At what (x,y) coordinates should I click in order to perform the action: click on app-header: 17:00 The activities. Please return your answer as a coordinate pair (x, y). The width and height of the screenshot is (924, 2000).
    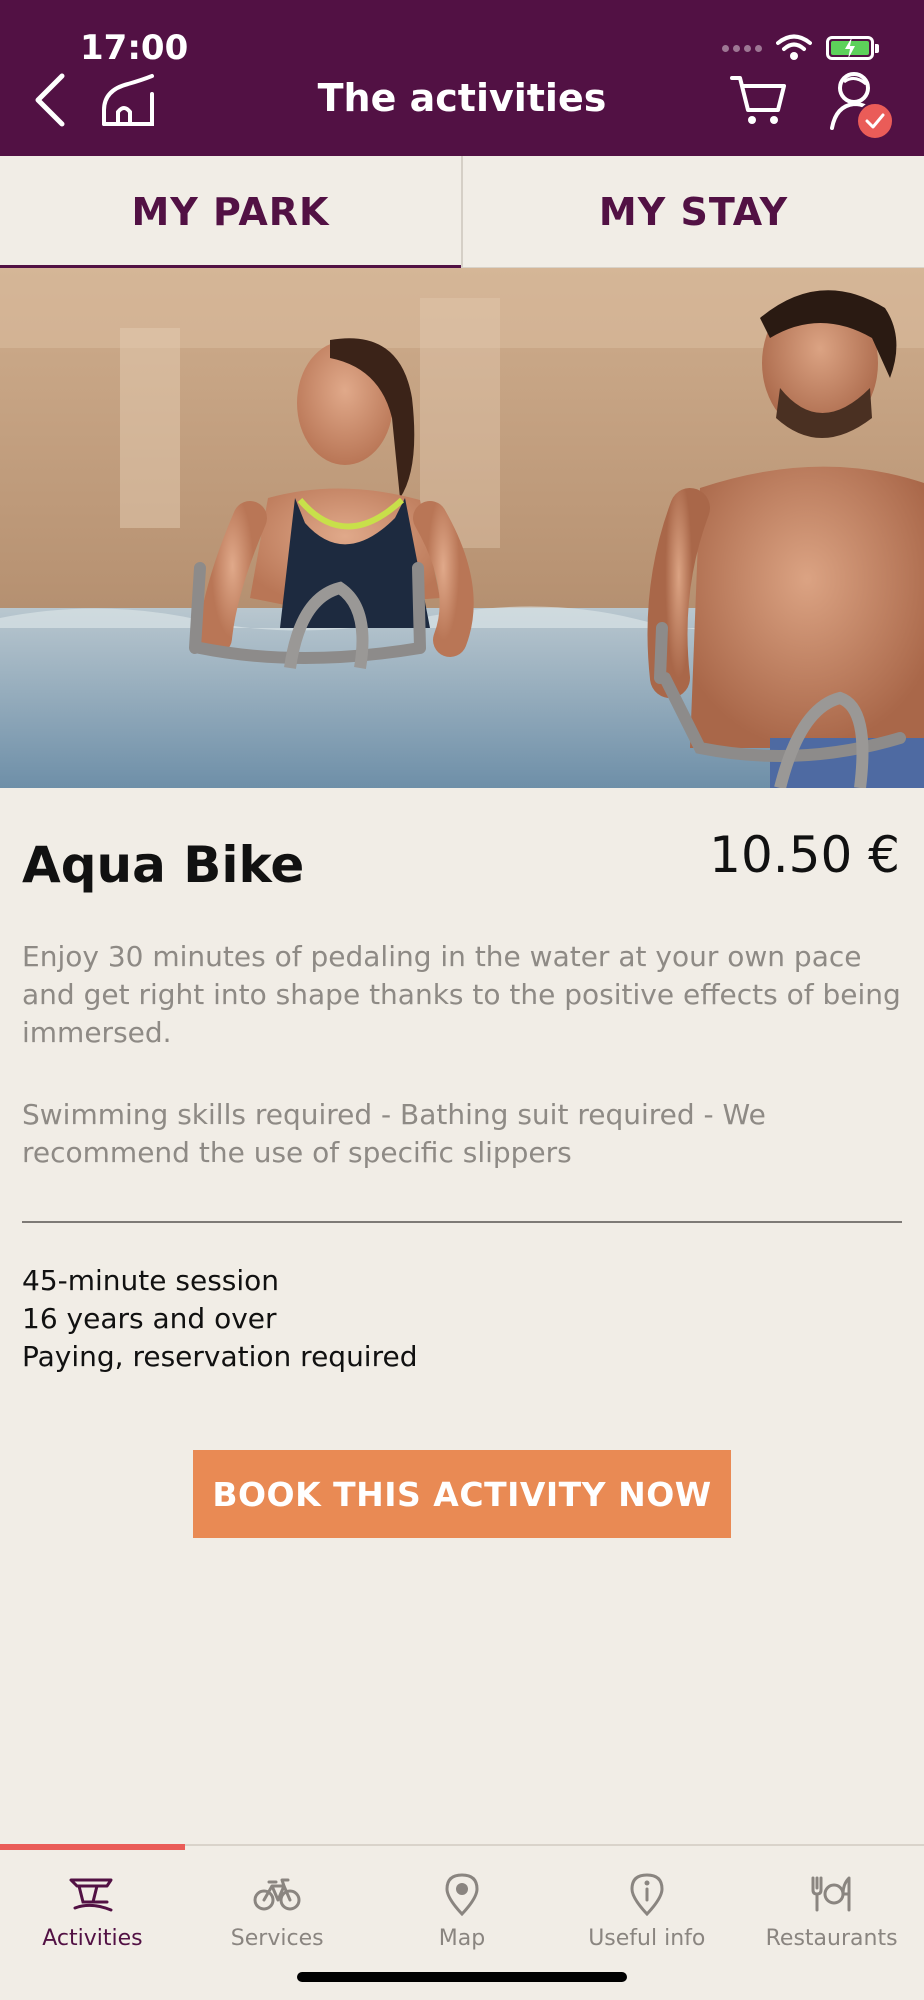
    Looking at the image, I should click on (462, 78).